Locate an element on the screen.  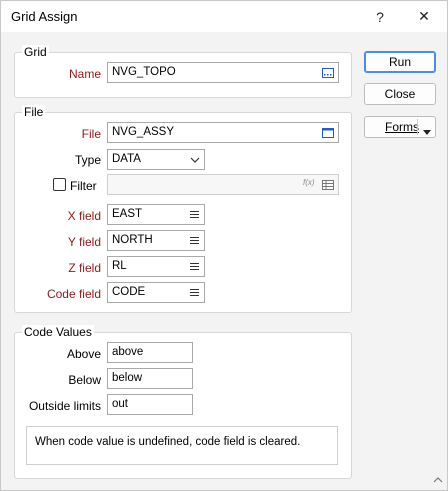
code-values-group-label: Code Values is located at coordinates (58, 332).